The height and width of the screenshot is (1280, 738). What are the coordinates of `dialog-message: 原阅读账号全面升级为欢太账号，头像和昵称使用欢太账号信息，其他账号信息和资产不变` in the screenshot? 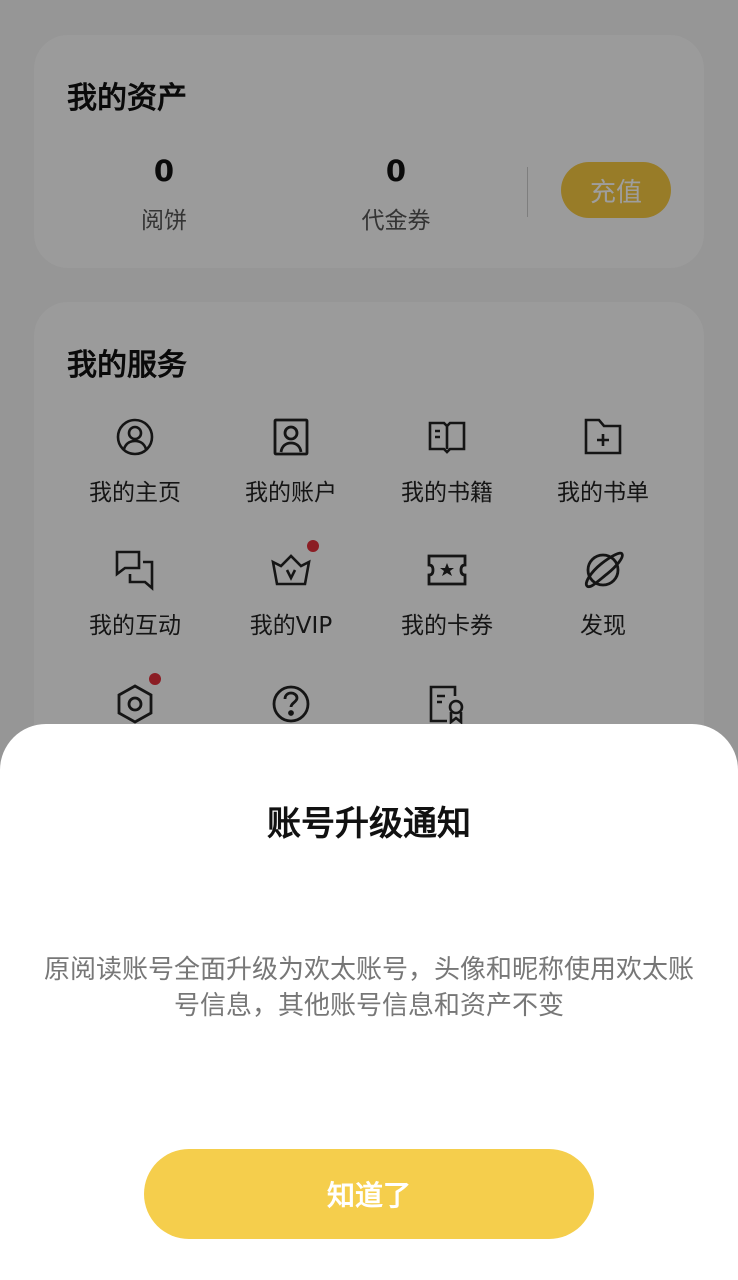 It's located at (368, 988).